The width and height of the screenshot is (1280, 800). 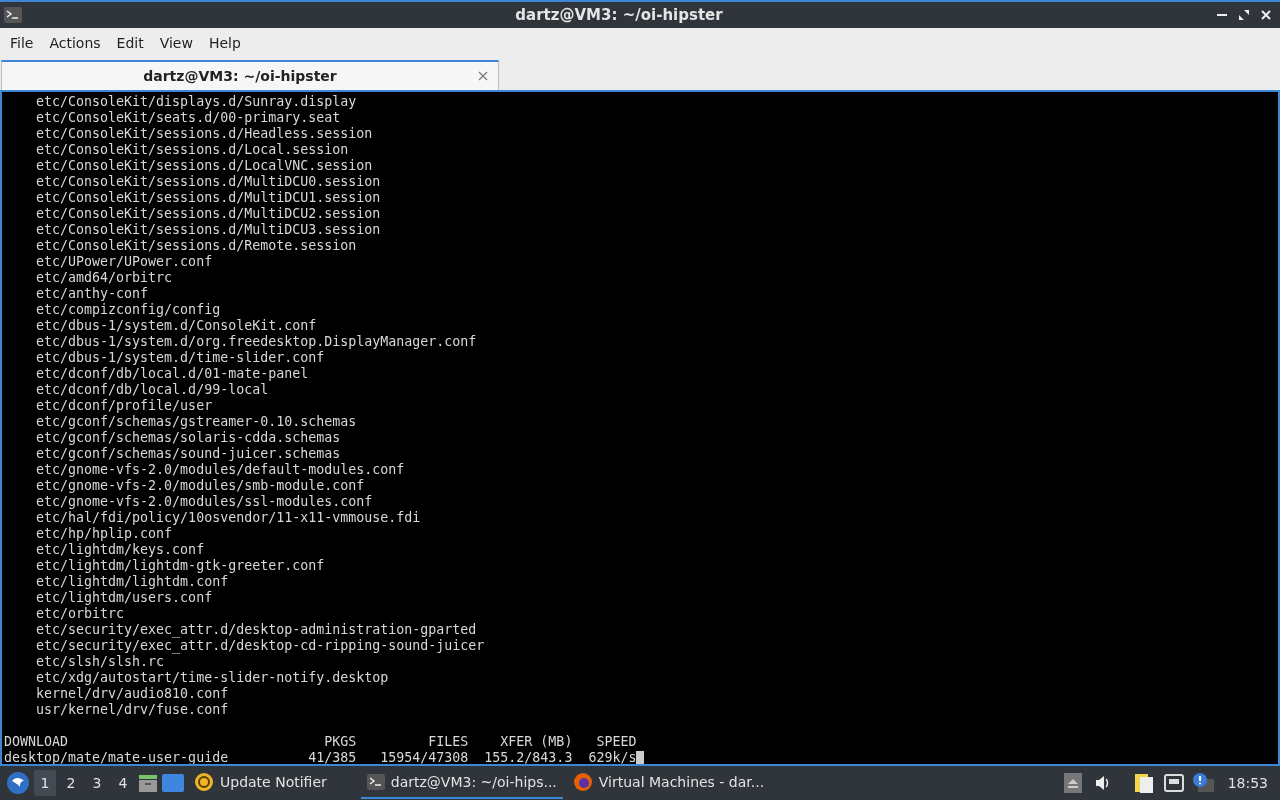 I want to click on browser-icon, so click(x=582, y=782).